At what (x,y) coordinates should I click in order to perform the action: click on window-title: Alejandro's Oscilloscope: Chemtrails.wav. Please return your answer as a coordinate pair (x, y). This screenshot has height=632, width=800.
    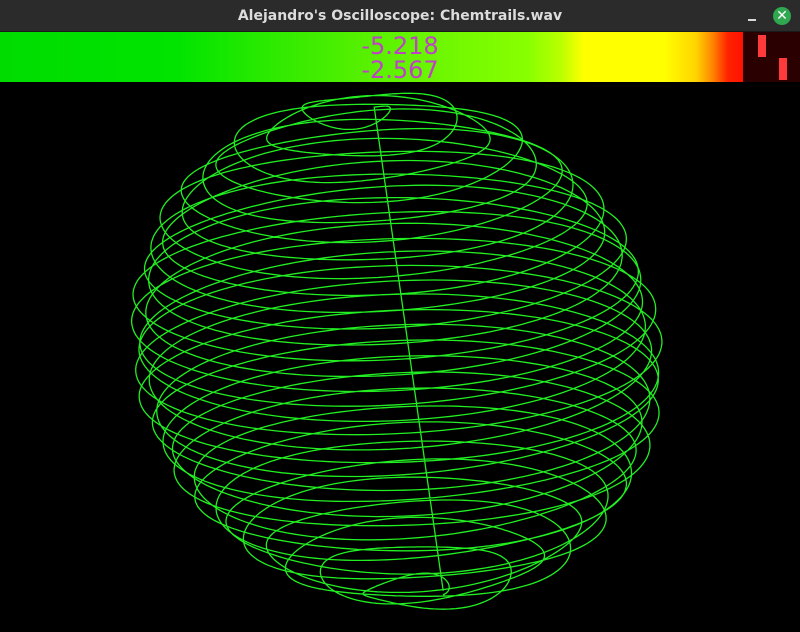
    Looking at the image, I should click on (400, 16).